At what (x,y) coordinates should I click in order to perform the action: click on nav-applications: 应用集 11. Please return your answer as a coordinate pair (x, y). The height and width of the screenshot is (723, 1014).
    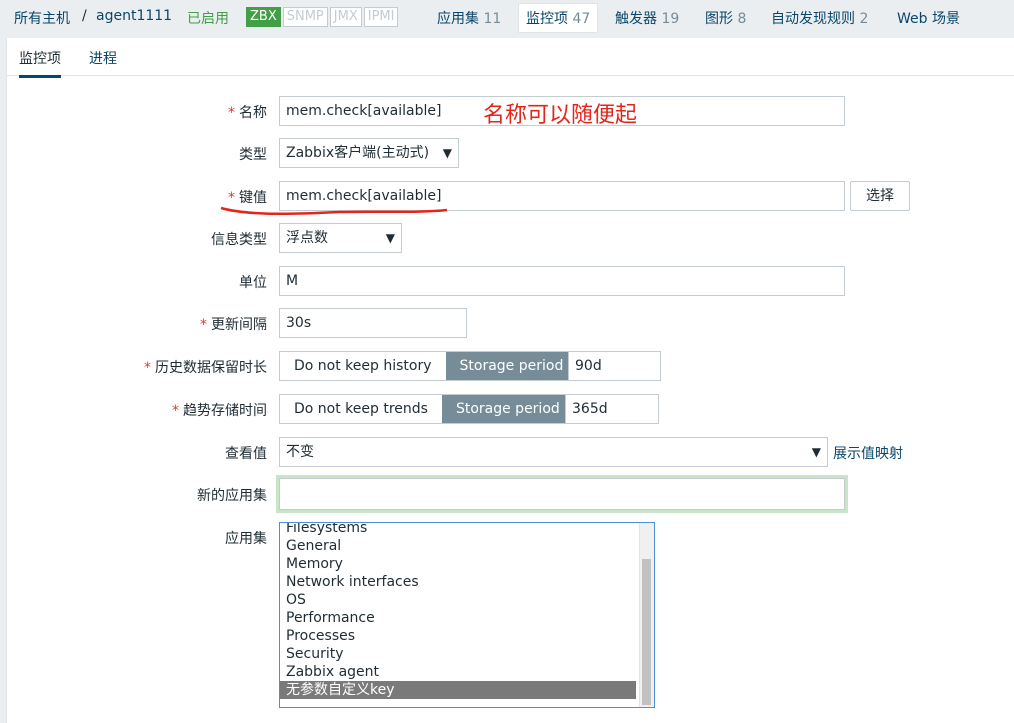
    Looking at the image, I should click on (469, 18).